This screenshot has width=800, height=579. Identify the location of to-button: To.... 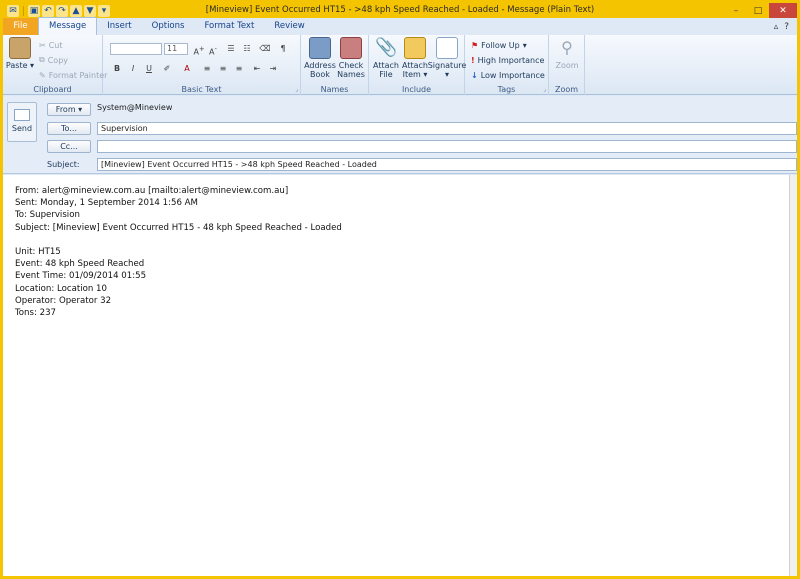
(69, 128).